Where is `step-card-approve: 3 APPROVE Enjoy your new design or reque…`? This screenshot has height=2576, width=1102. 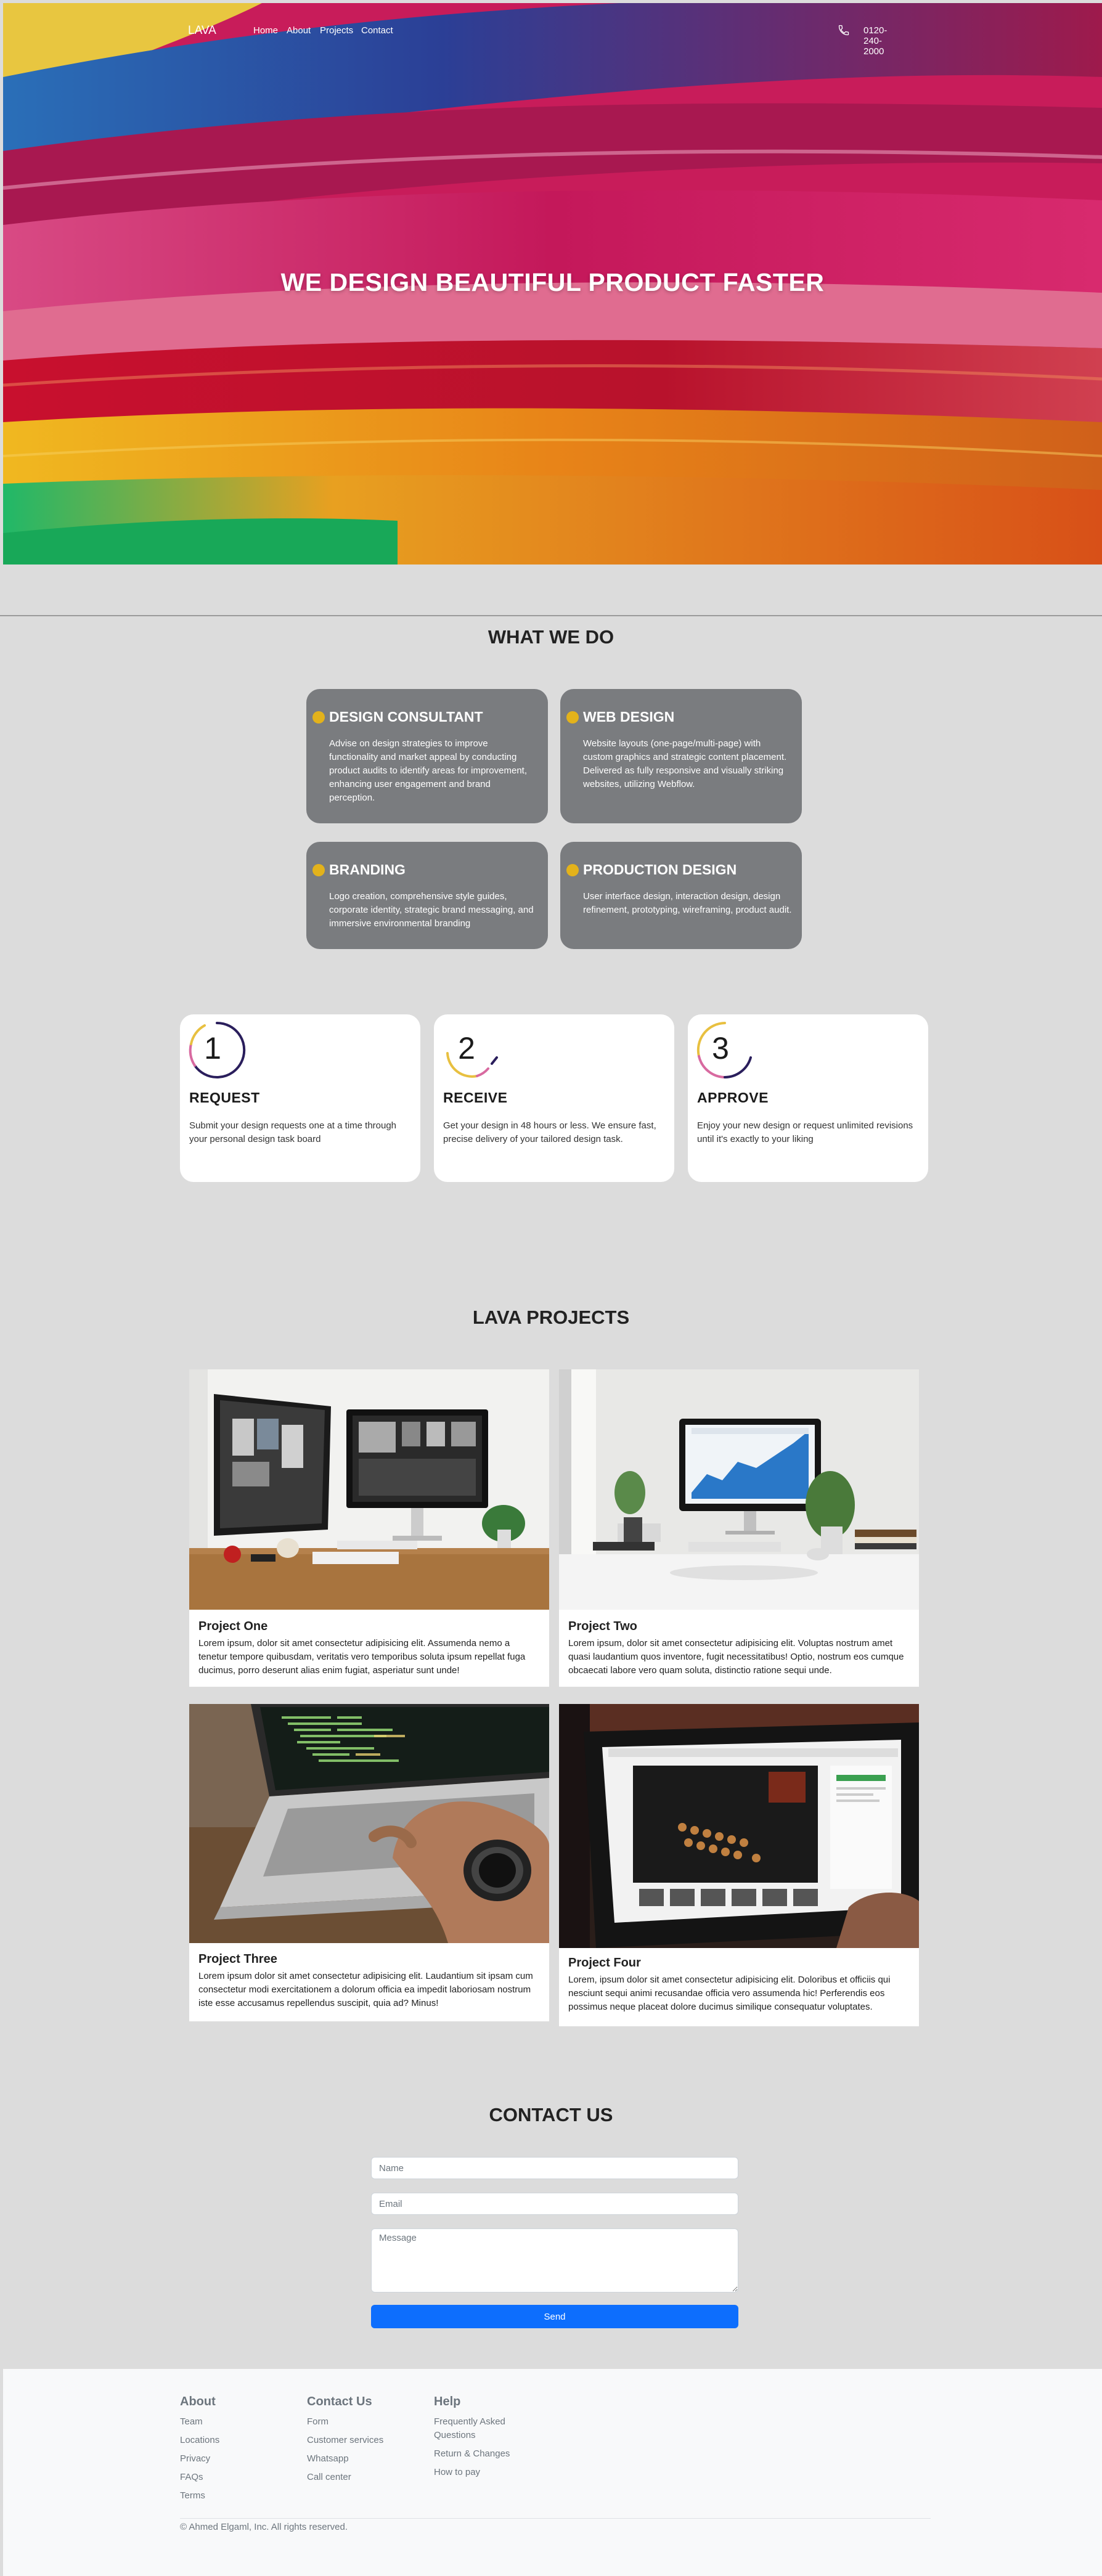 step-card-approve: 3 APPROVE Enjoy your new design or reque… is located at coordinates (808, 1098).